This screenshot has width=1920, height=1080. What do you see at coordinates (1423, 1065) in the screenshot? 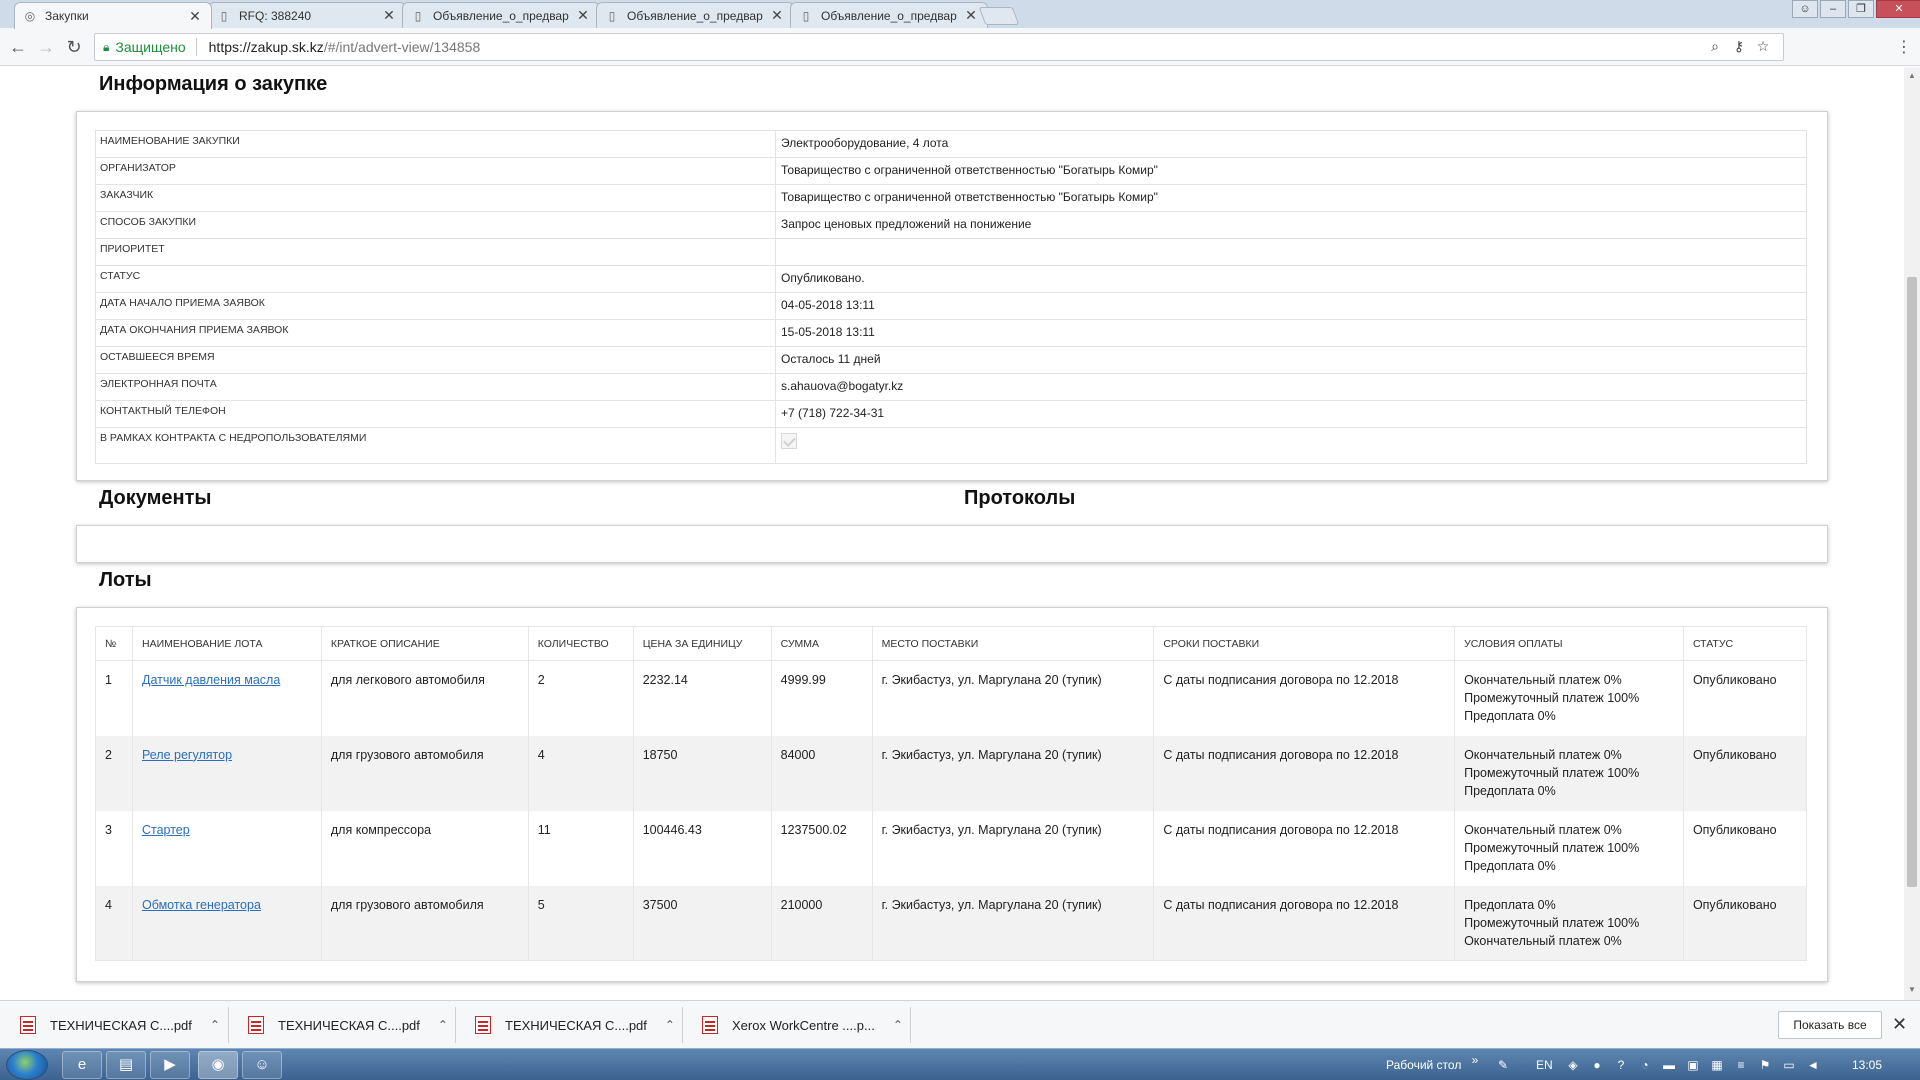
I see `desktop-label: Рабочий стол` at bounding box center [1423, 1065].